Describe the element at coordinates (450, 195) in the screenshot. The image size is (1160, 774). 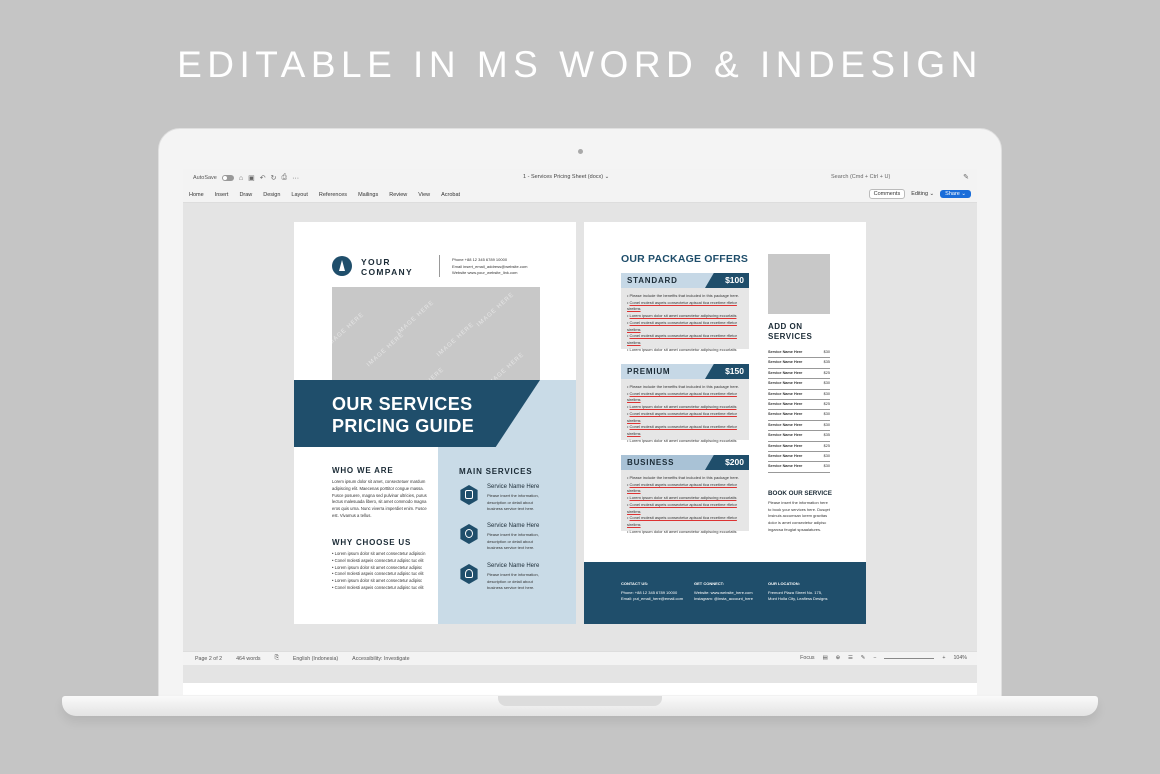
I see `tab-acrobat: Acrobat` at that location.